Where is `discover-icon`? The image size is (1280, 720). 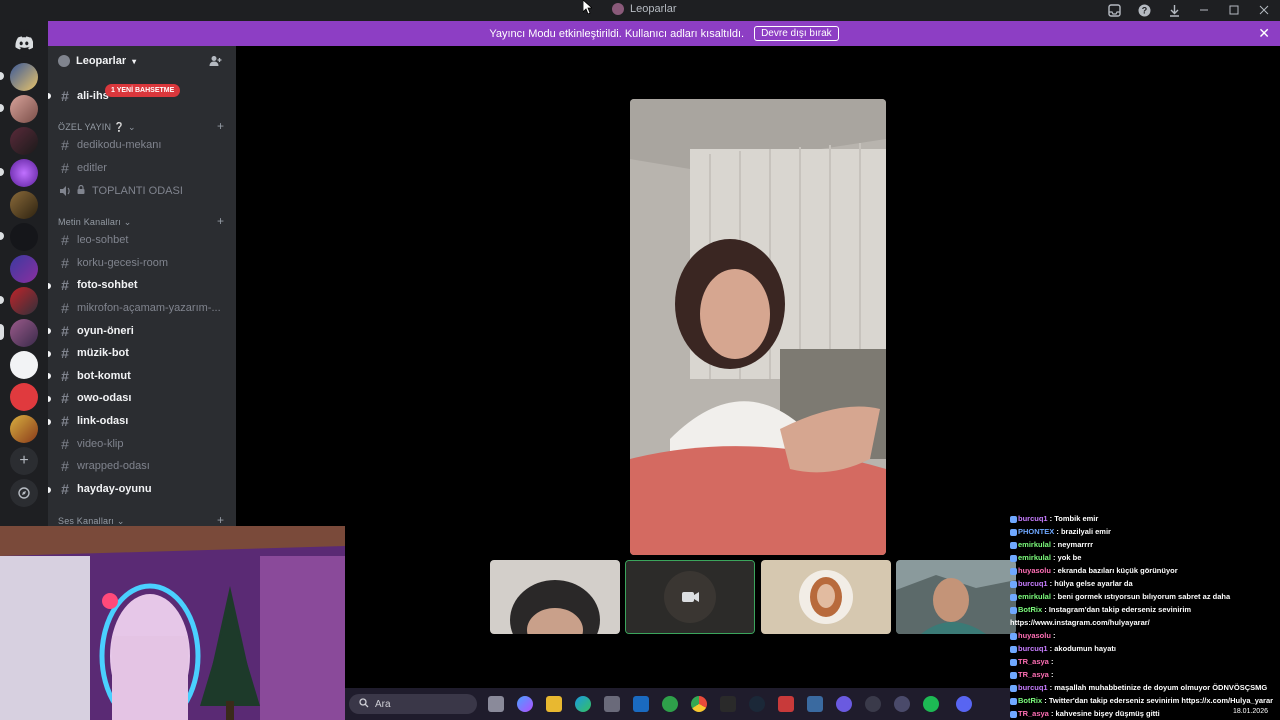
discover-icon is located at coordinates (24, 493).